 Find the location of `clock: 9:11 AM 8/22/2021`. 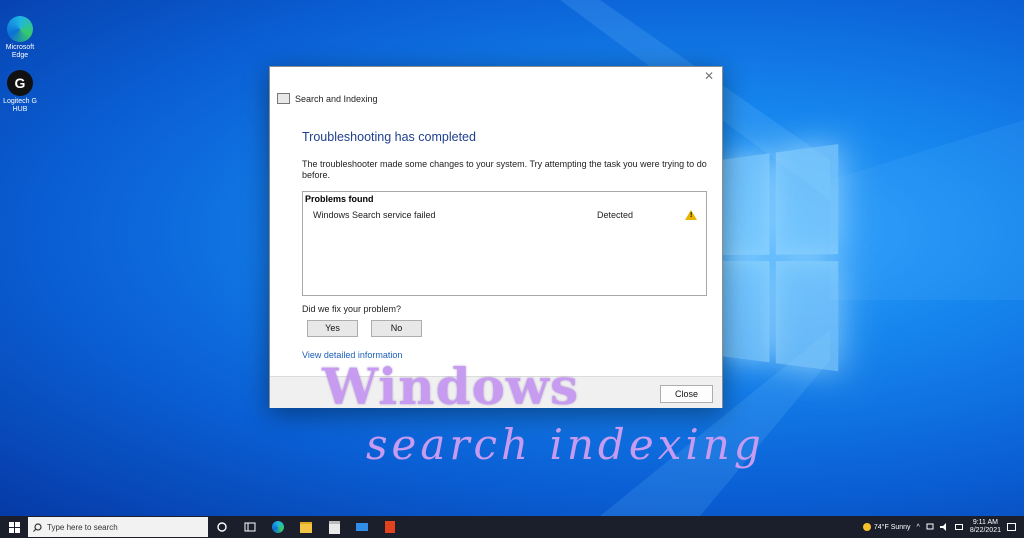

clock: 9:11 AM 8/22/2021 is located at coordinates (985, 527).